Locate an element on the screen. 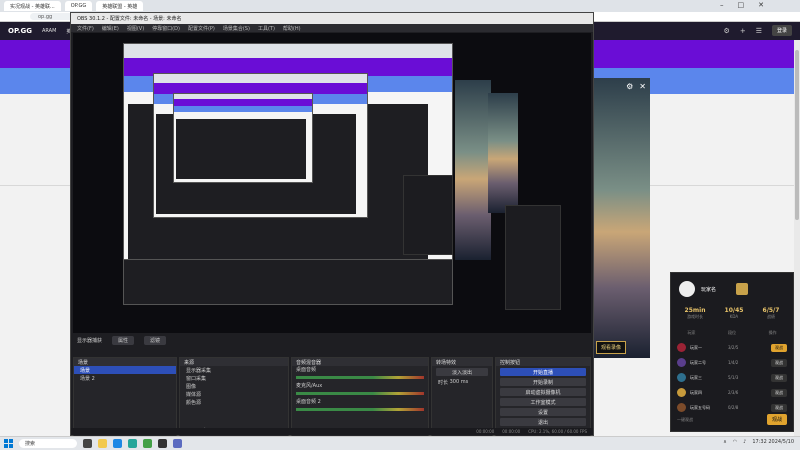  url-text: op.gg is located at coordinates (45, 16).